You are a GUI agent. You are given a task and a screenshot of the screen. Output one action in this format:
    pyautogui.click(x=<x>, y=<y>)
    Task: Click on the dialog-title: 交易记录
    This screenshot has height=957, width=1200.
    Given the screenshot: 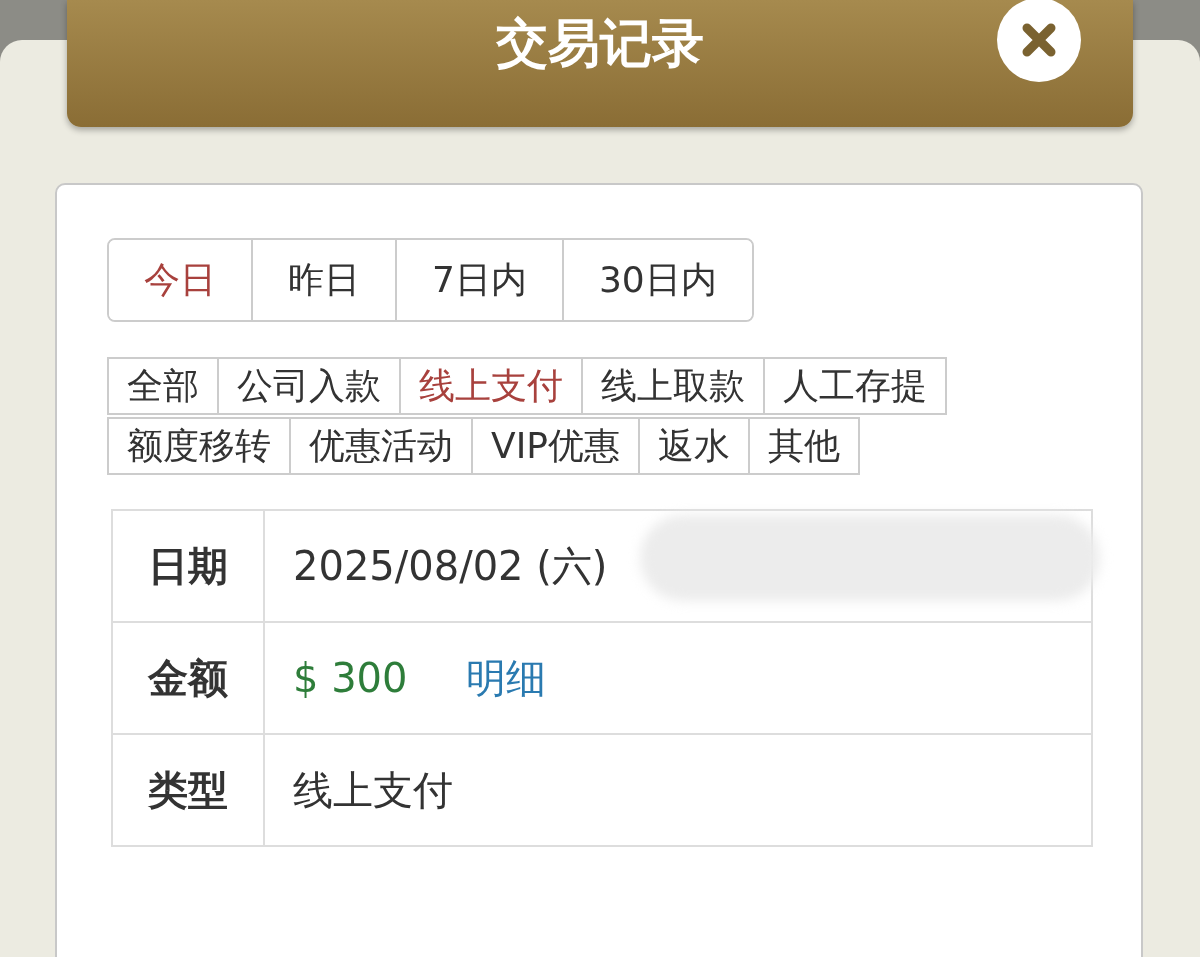 What is the action you would take?
    pyautogui.click(x=600, y=43)
    